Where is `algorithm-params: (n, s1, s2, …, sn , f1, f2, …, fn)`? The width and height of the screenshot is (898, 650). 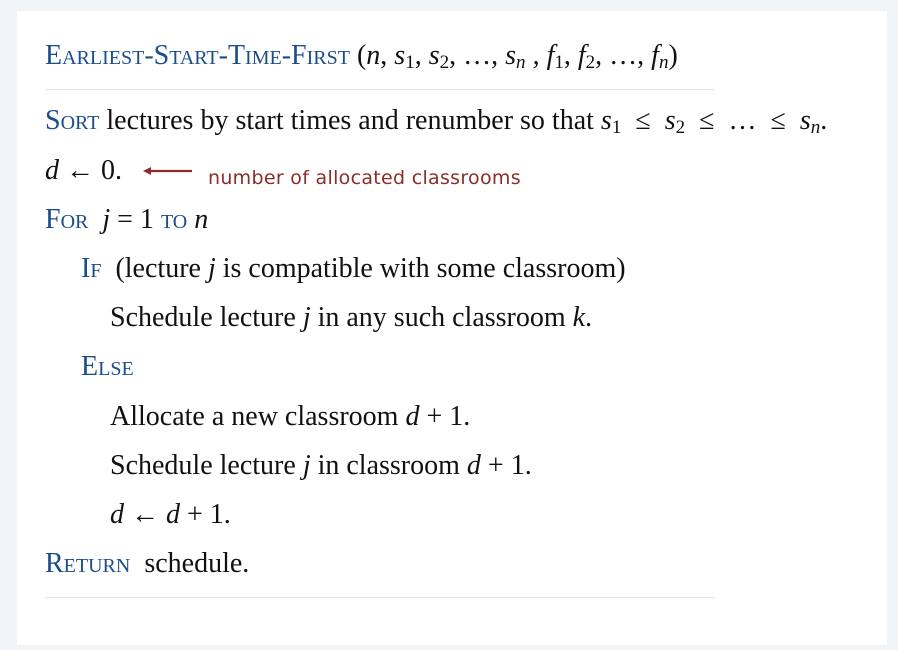
algorithm-params: (n, s1, s2, …, sn , f1, f2, …, fn) is located at coordinates (517, 57).